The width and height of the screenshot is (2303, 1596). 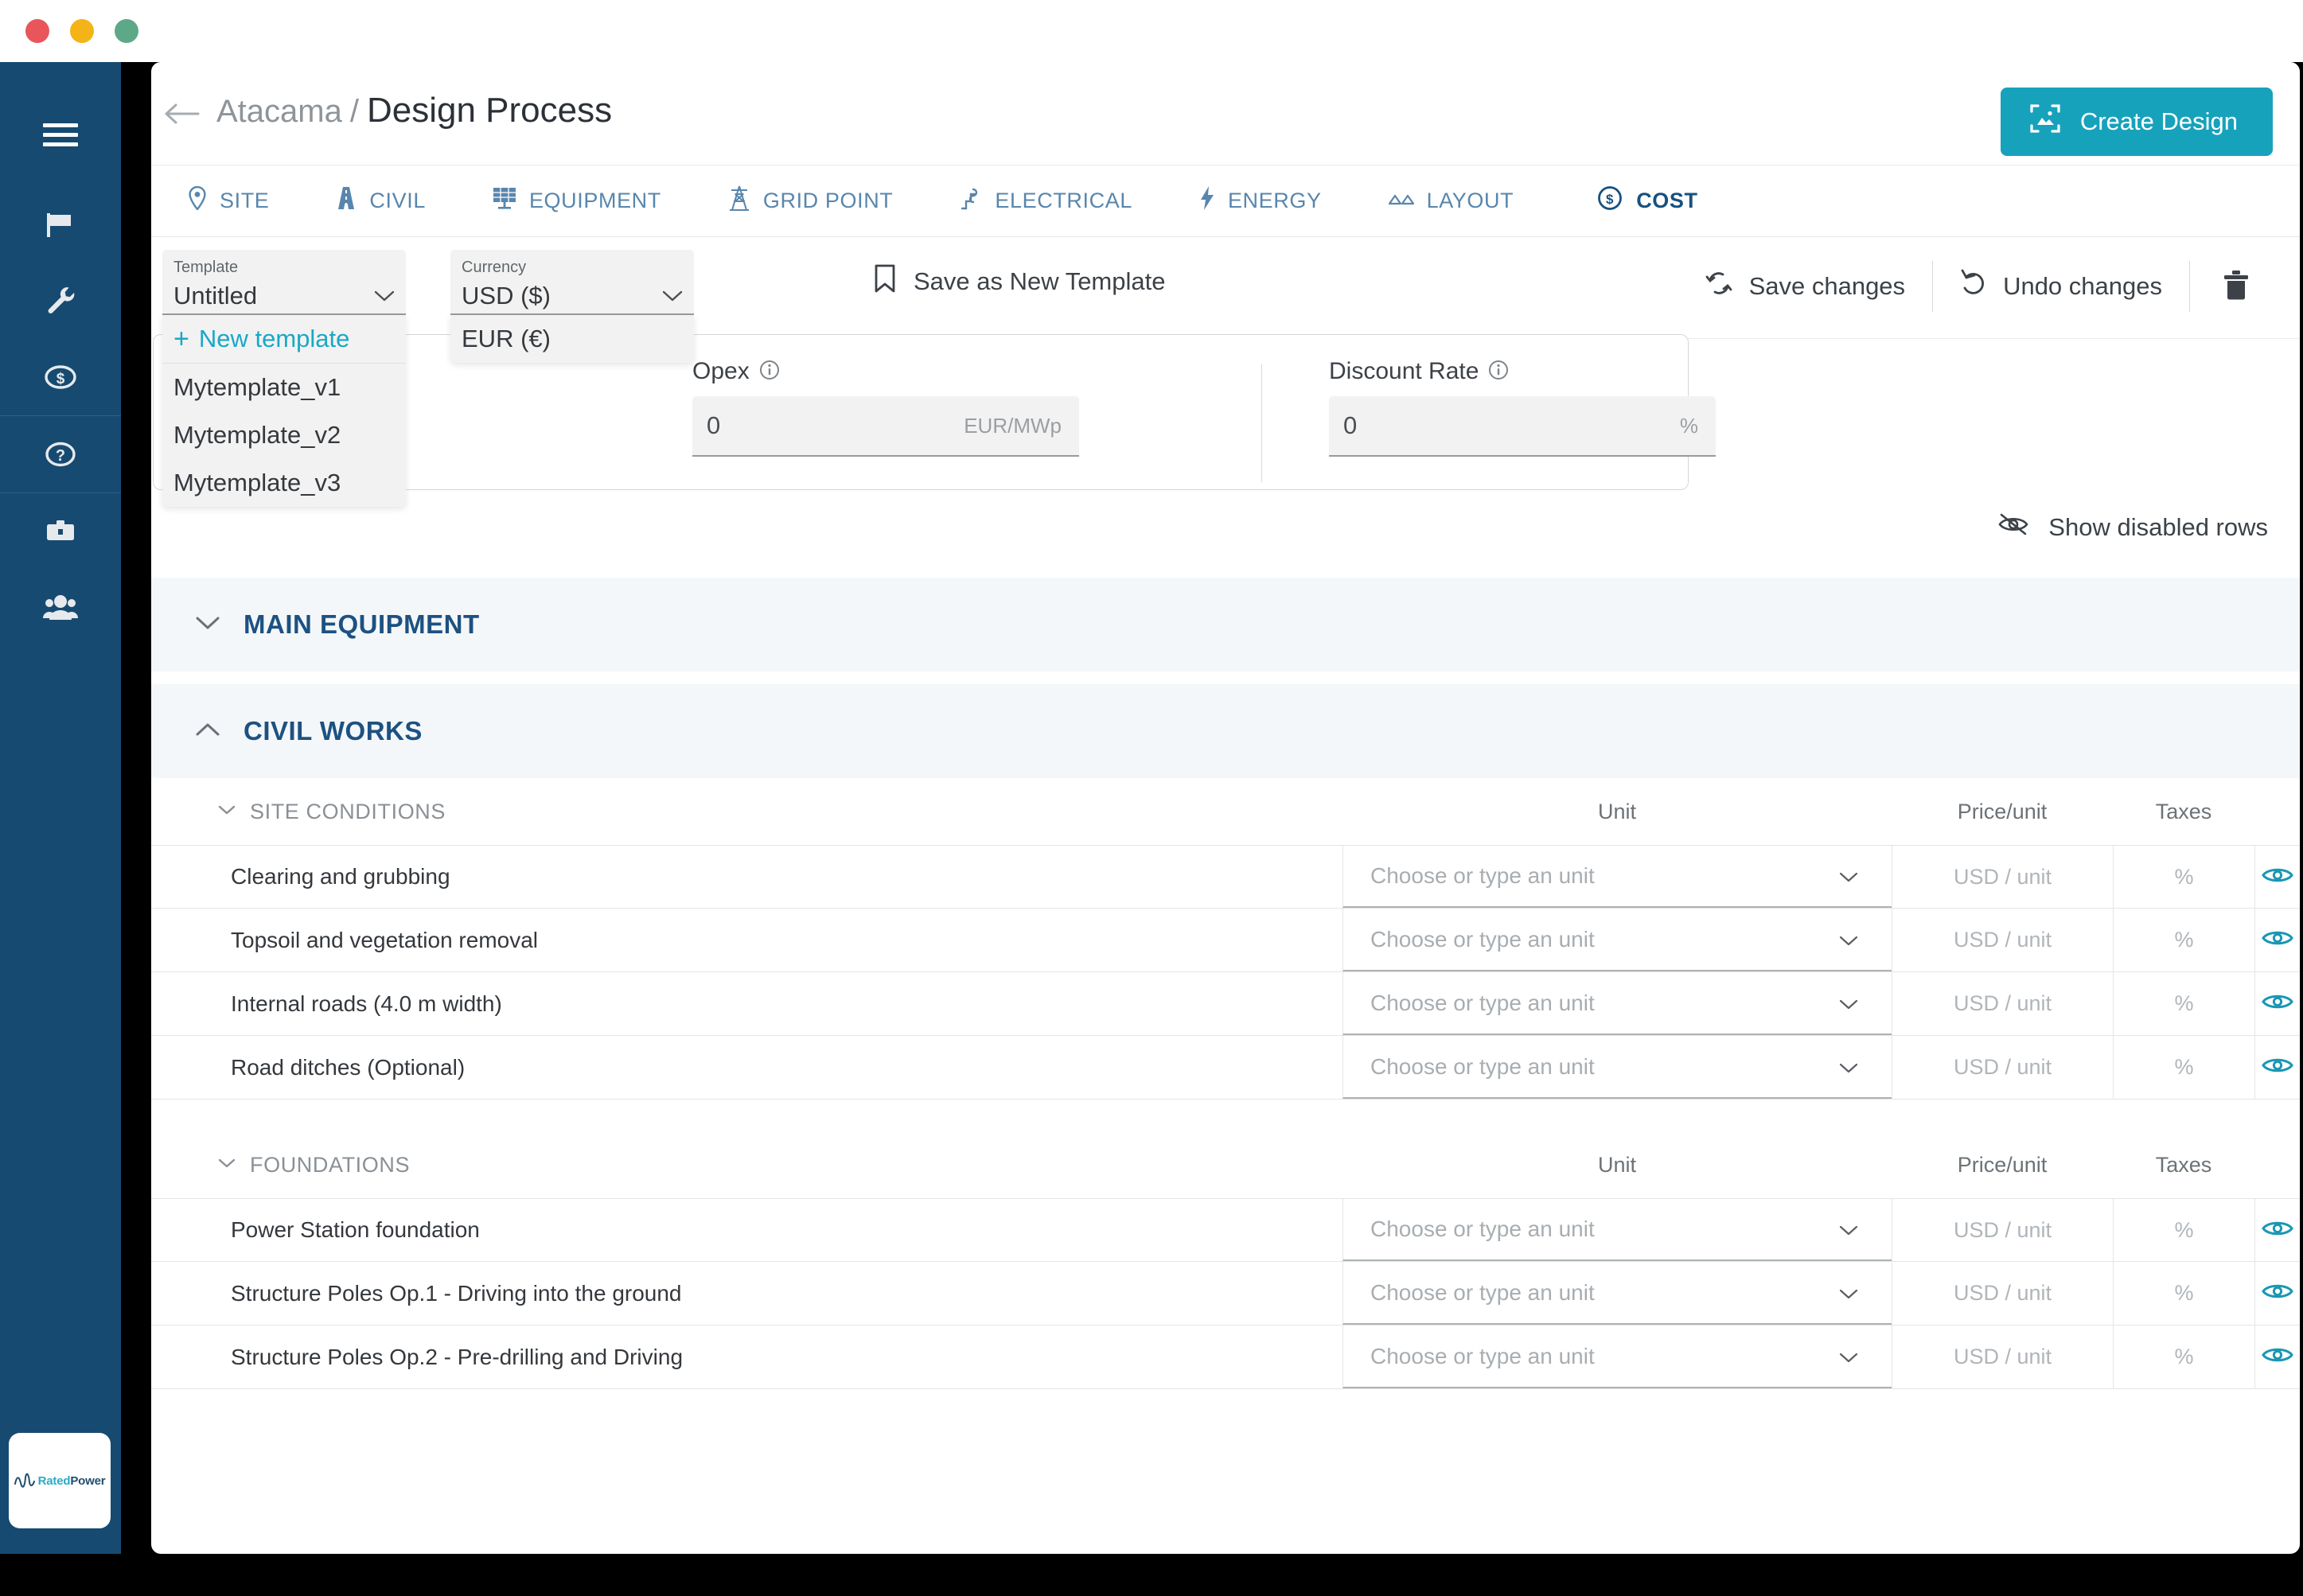 I want to click on road-icon, so click(x=346, y=201).